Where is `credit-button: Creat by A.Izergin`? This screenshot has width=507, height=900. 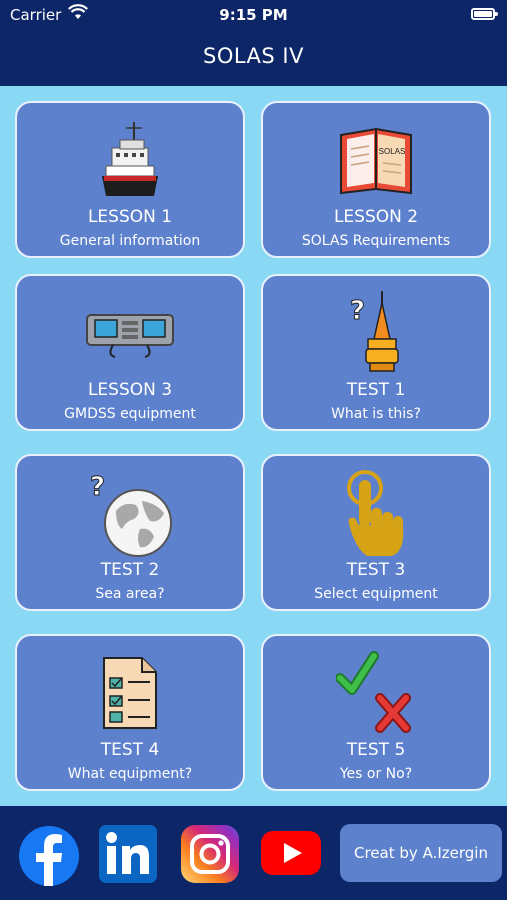
credit-button: Creat by A.Izergin is located at coordinates (421, 853).